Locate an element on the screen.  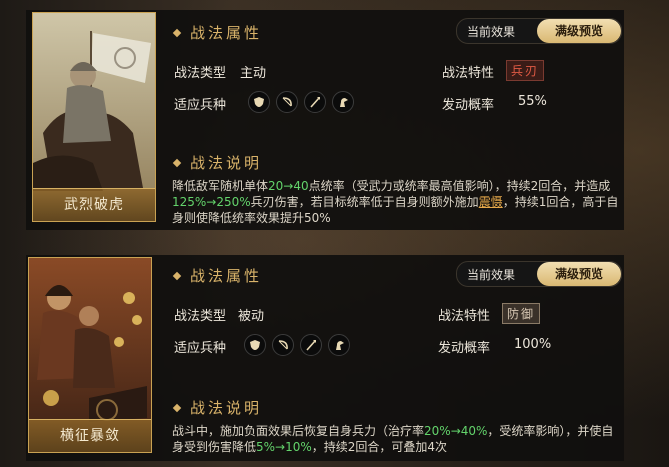
desc-text: 降低敌军随机单体 is located at coordinates (220, 186).